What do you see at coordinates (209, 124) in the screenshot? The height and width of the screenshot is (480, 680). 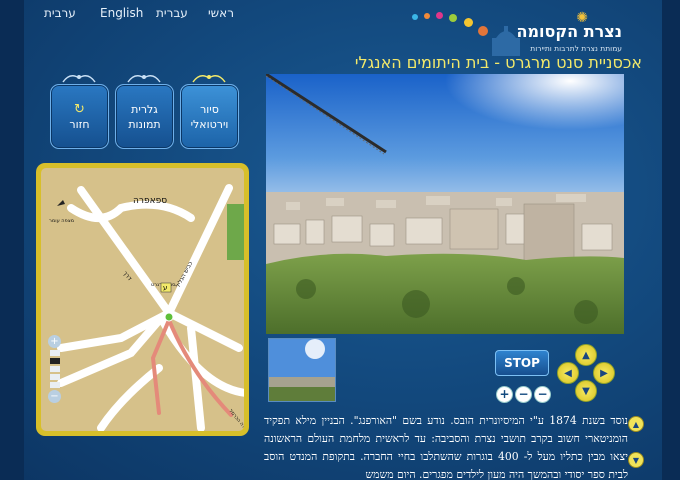 I see `virtual-tour-label-line2: וירטואלי` at bounding box center [209, 124].